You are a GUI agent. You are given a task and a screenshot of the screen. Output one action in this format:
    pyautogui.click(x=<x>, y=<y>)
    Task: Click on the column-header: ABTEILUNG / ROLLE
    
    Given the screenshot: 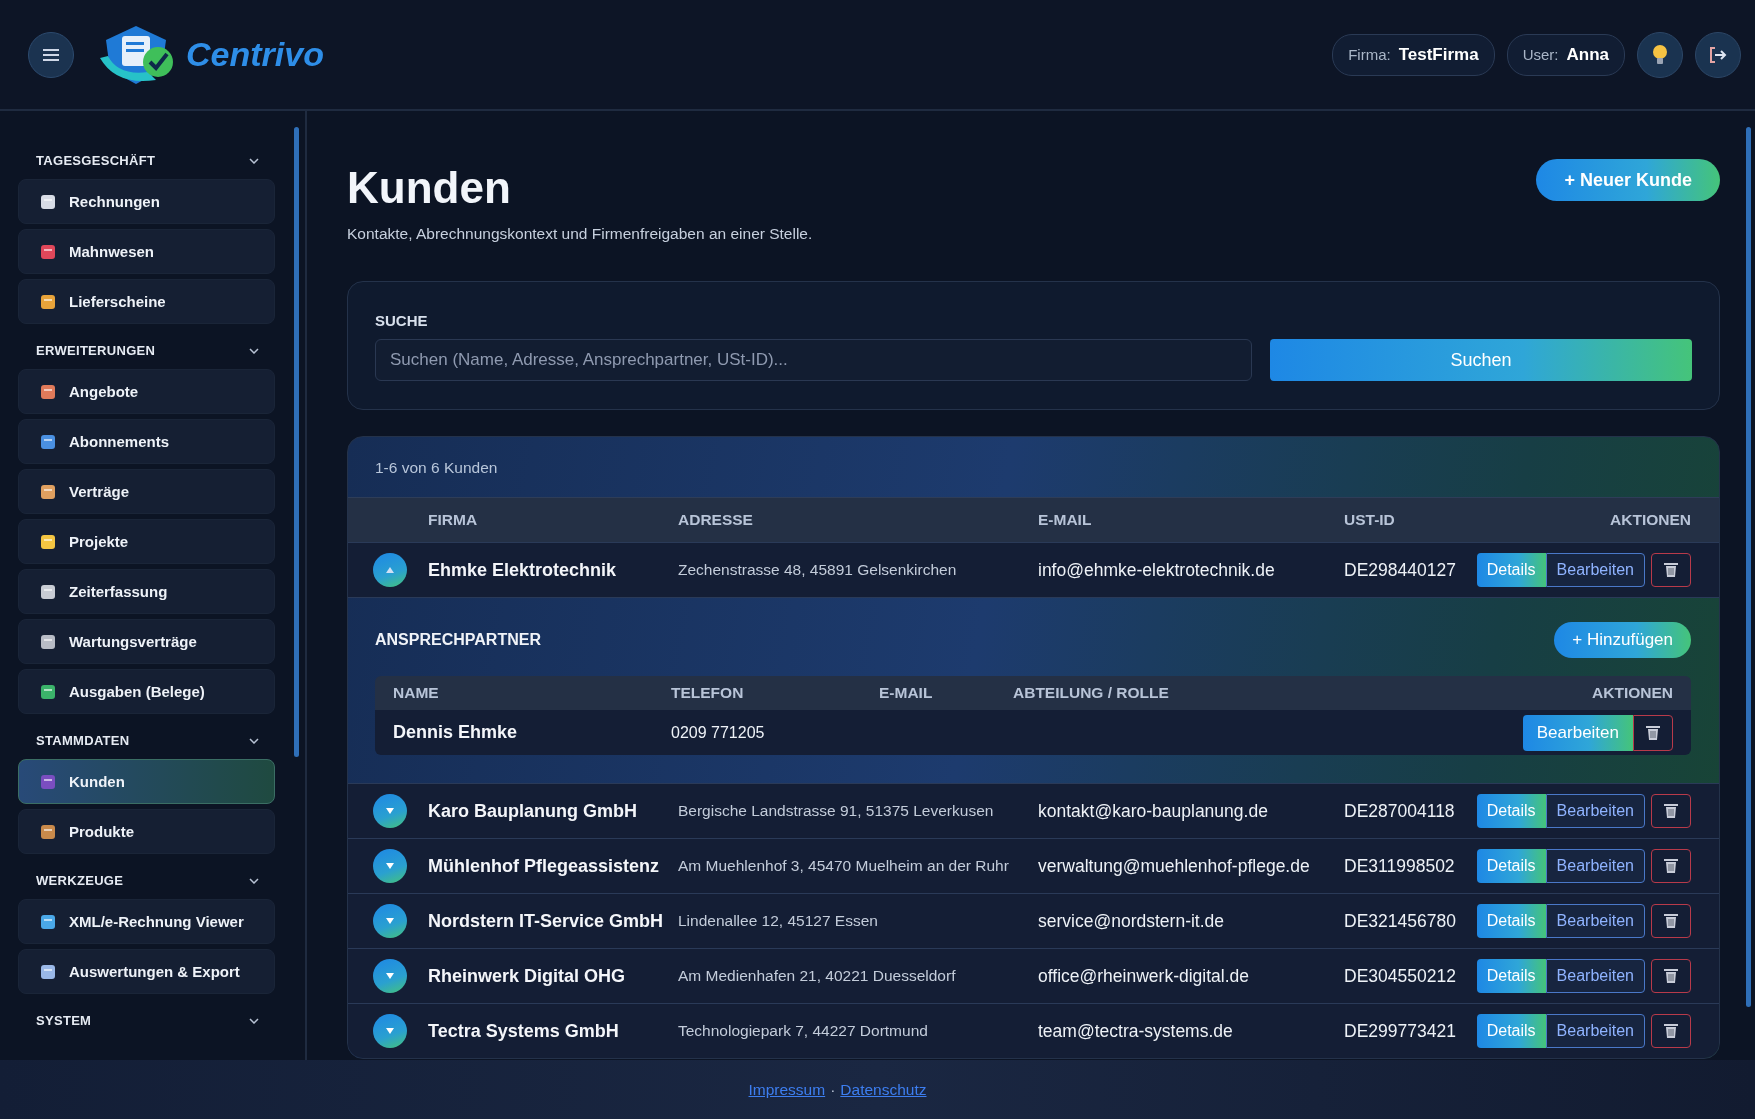 What is the action you would take?
    pyautogui.click(x=1091, y=693)
    